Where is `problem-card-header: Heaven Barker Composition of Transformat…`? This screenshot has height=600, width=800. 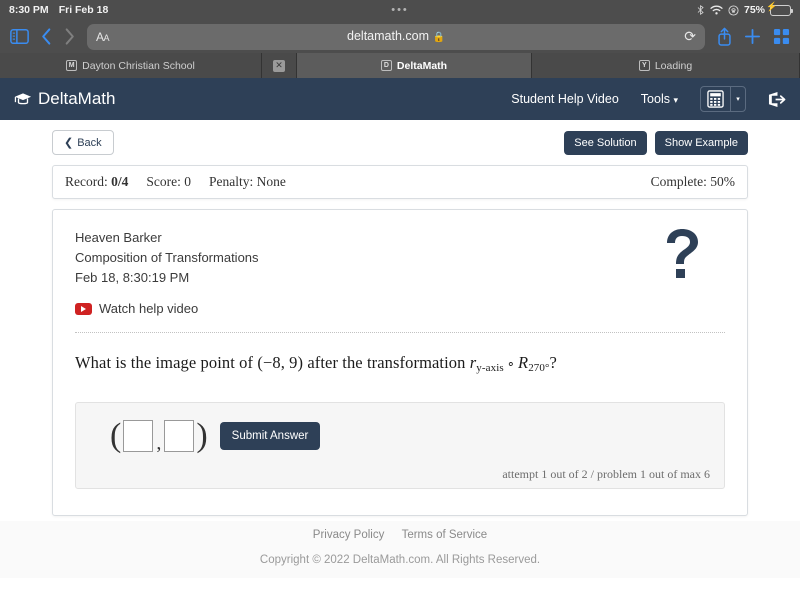
problem-card-header: Heaven Barker Composition of Transformat… is located at coordinates (400, 274).